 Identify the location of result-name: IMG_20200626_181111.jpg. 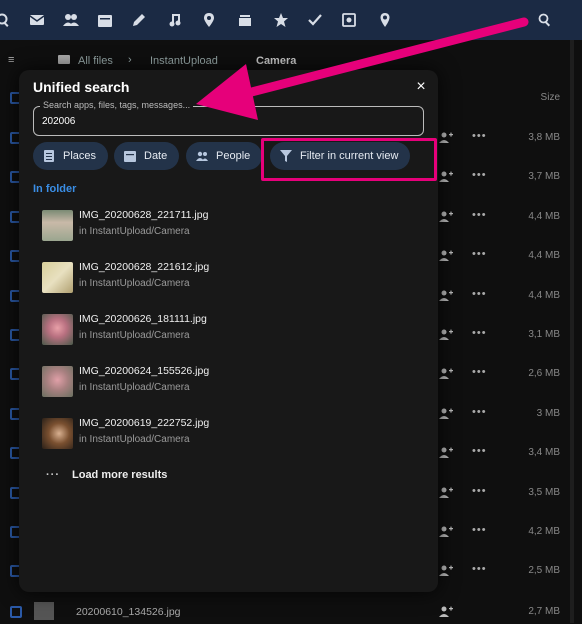
(143, 319).